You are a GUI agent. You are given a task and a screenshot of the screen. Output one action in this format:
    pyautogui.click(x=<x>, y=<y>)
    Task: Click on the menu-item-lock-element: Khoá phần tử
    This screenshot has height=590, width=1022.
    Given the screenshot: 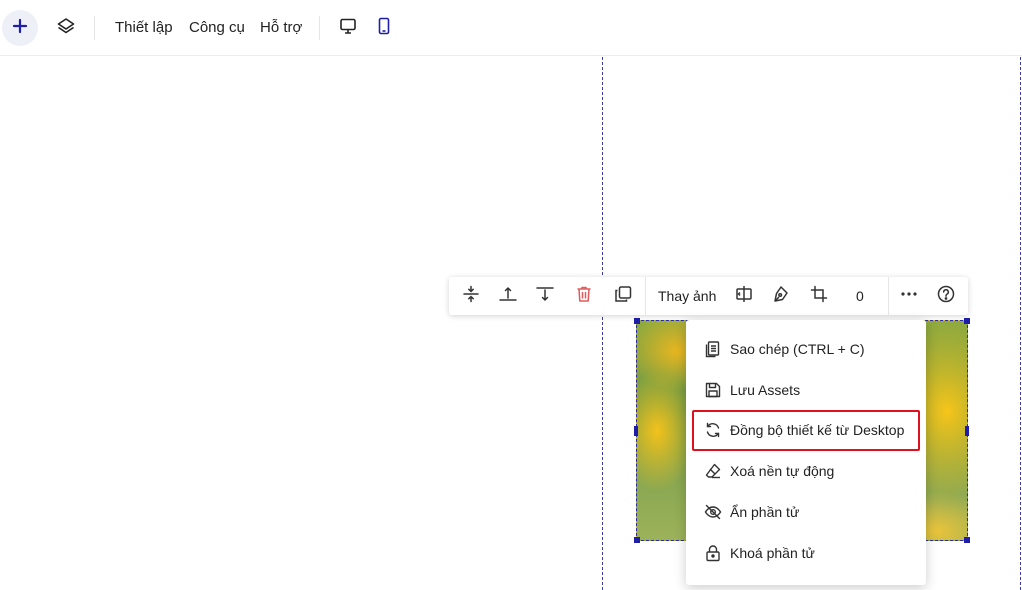 What is the action you would take?
    pyautogui.click(x=806, y=553)
    